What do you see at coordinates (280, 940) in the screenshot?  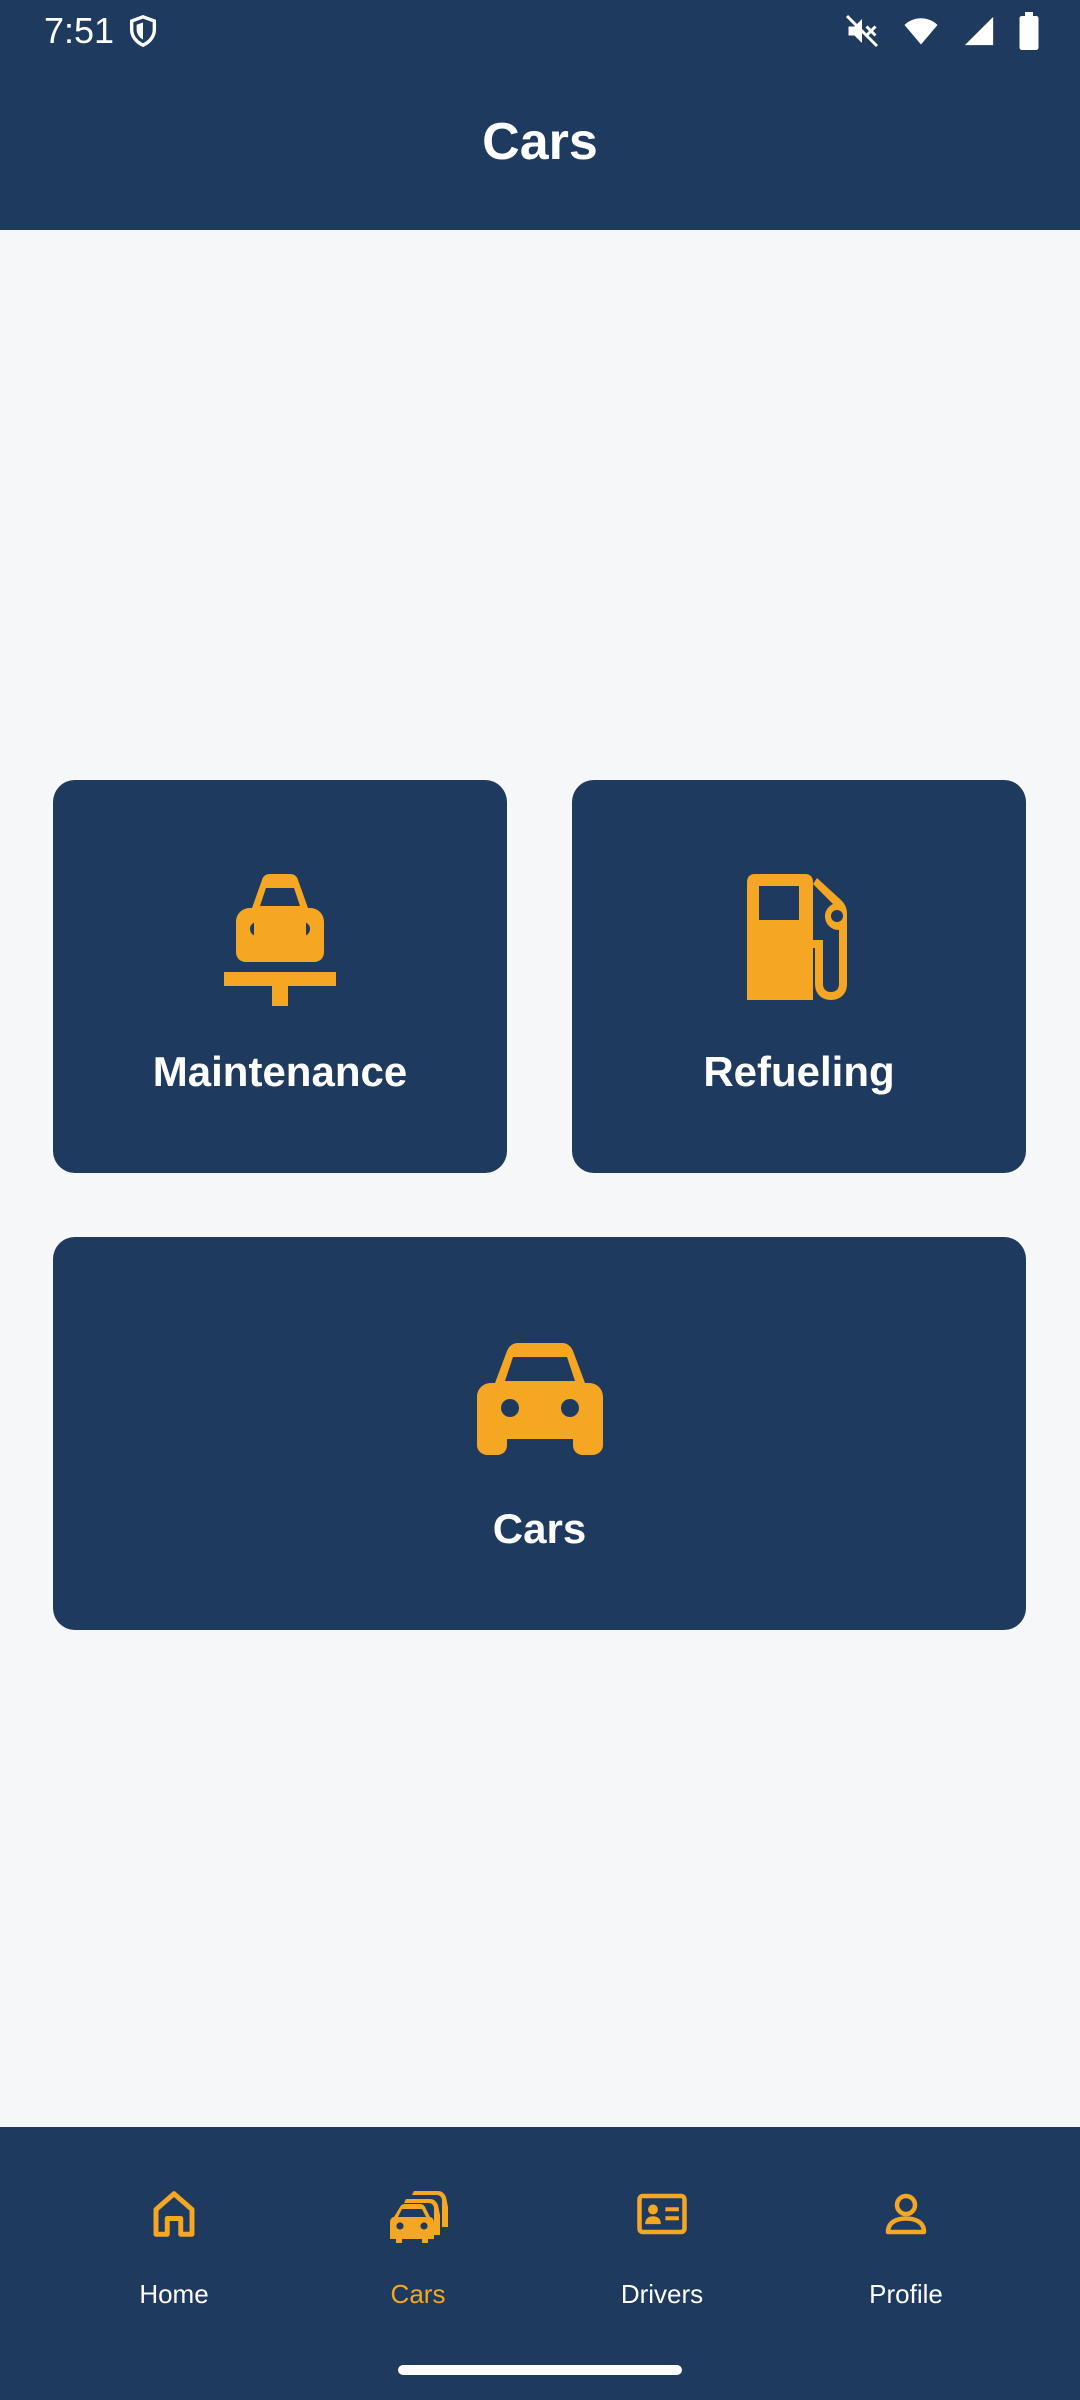 I see `car-maintenance-icon` at bounding box center [280, 940].